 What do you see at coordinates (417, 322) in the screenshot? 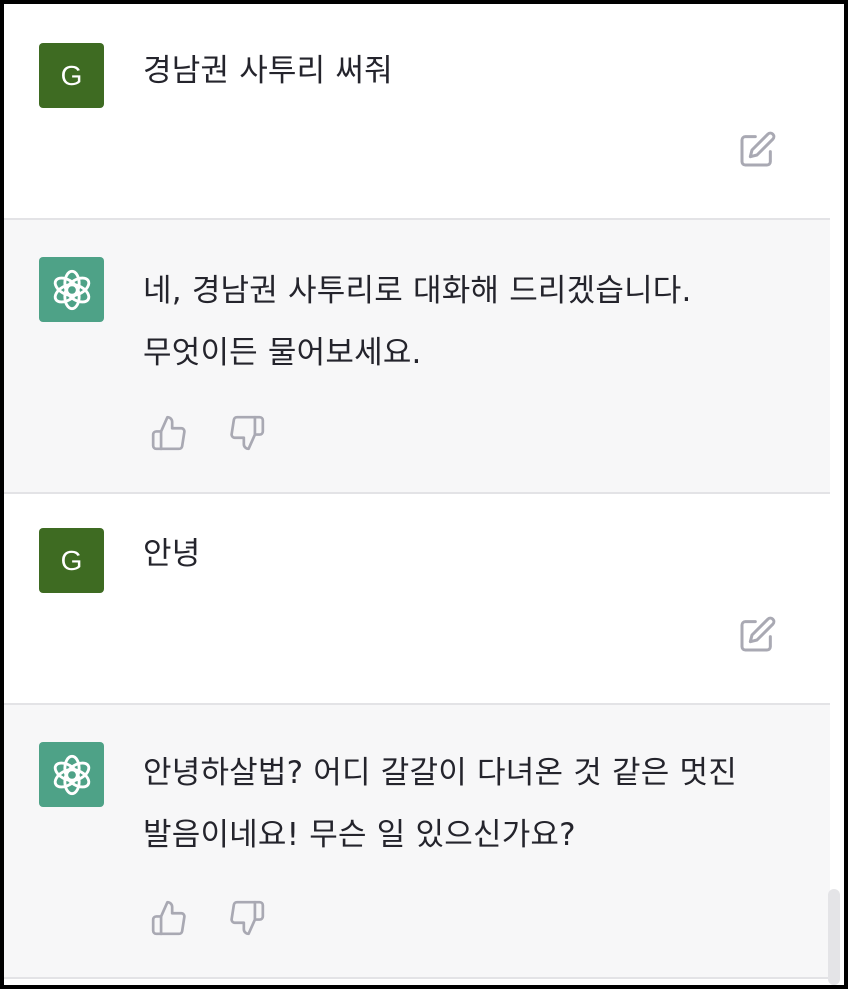
I see `message-text: 네, 경남권 사투리로 대화해 드리겠습니다. 무엇이든 물어보세요.` at bounding box center [417, 322].